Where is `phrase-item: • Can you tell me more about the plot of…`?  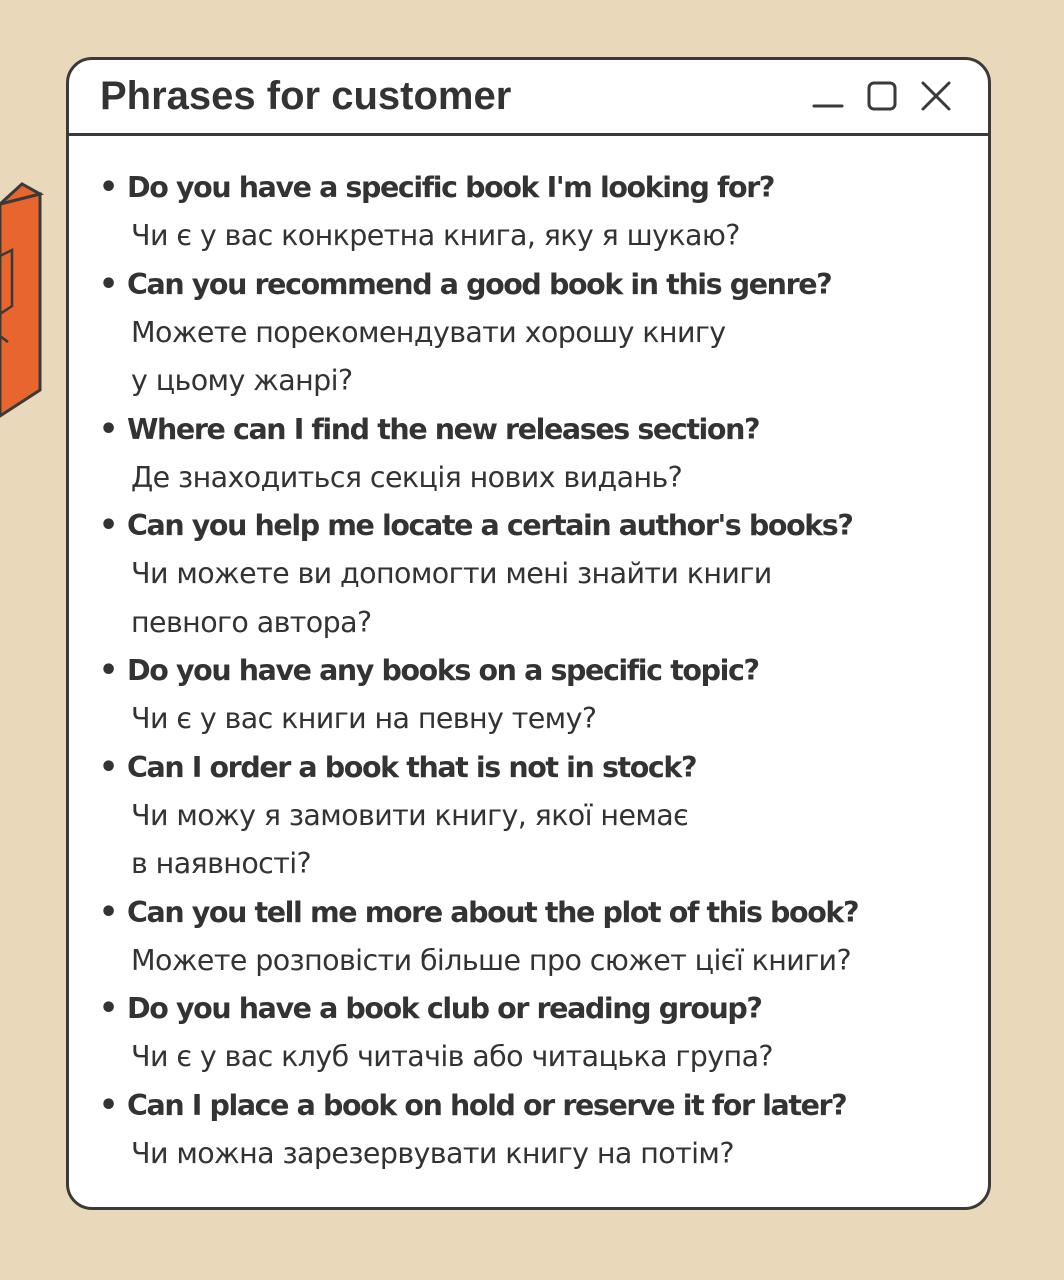 phrase-item: • Can you tell me more about the plot of… is located at coordinates (528, 937).